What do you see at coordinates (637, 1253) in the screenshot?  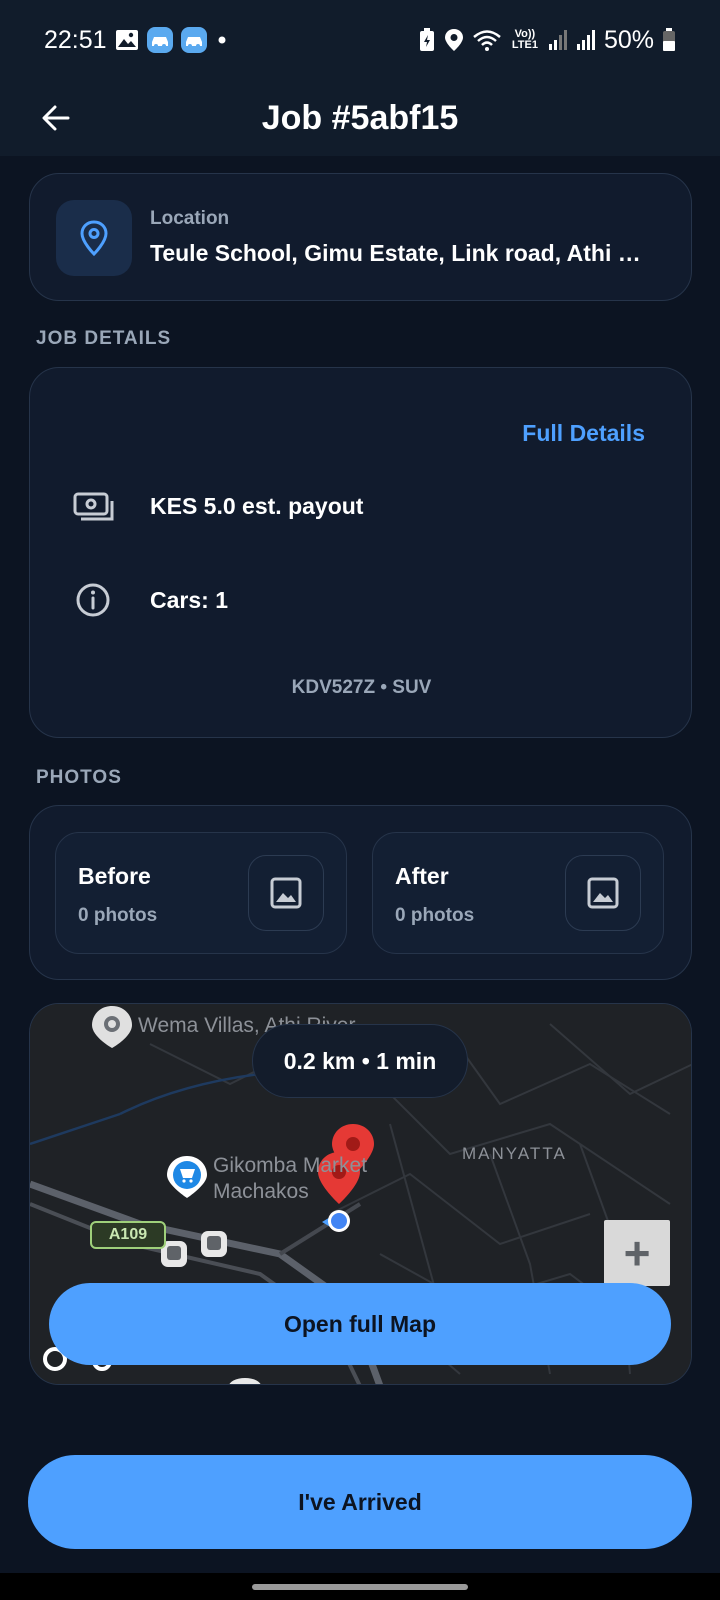 I see `zoom-in-button: +` at bounding box center [637, 1253].